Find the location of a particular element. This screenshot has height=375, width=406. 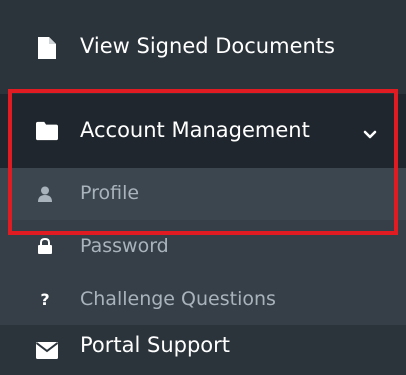

lock-icon is located at coordinates (45, 246).